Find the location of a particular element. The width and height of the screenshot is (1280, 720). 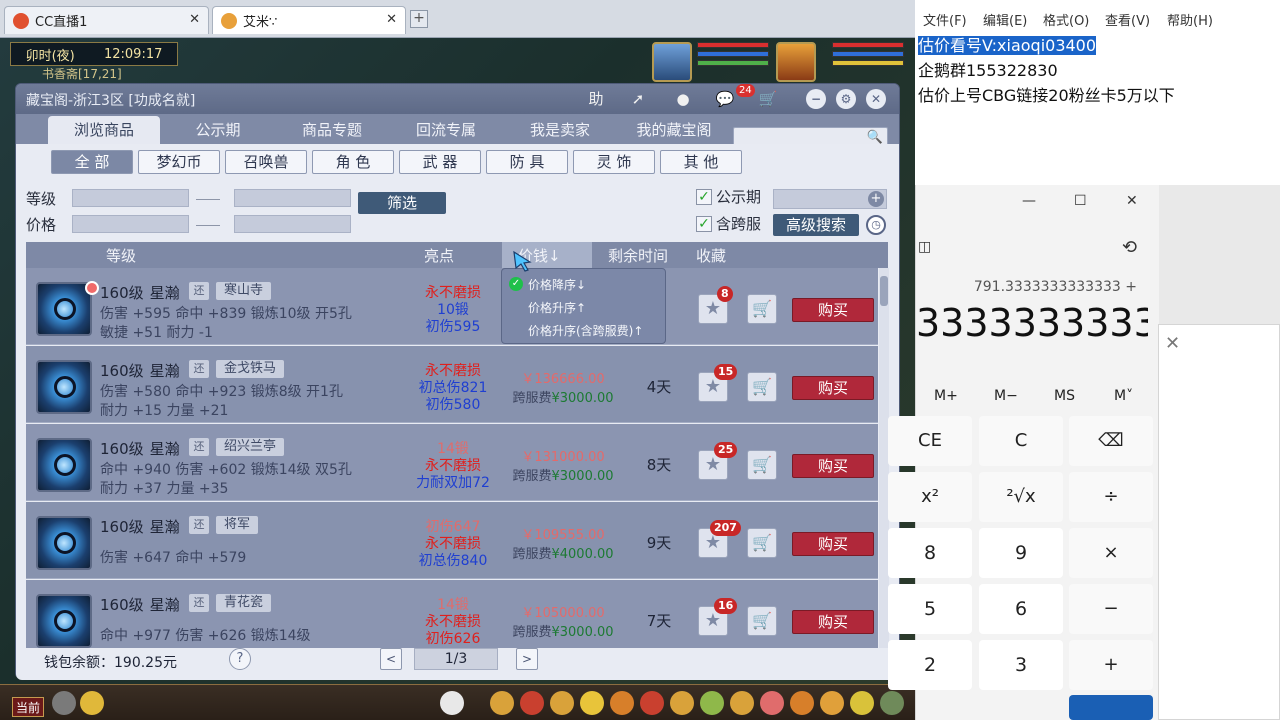

menu-edit: 编辑(E) is located at coordinates (1005, 19).